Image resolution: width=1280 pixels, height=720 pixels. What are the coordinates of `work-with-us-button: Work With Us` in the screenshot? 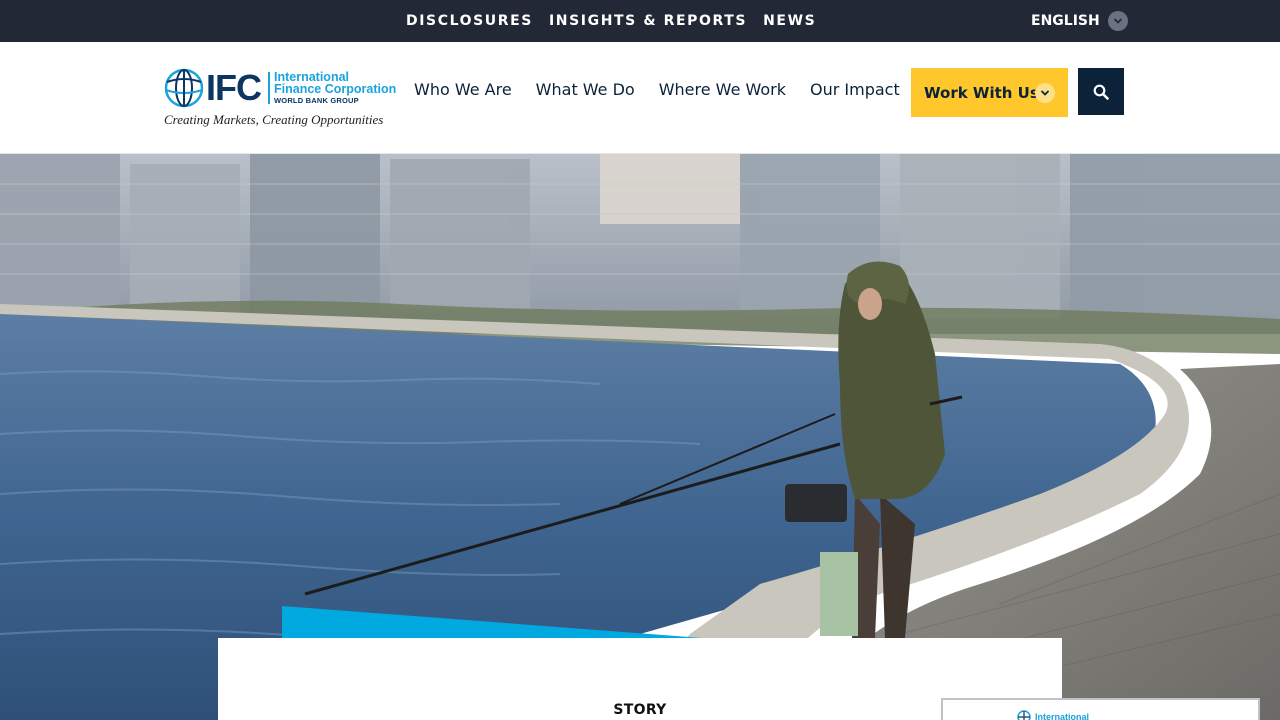 It's located at (989, 92).